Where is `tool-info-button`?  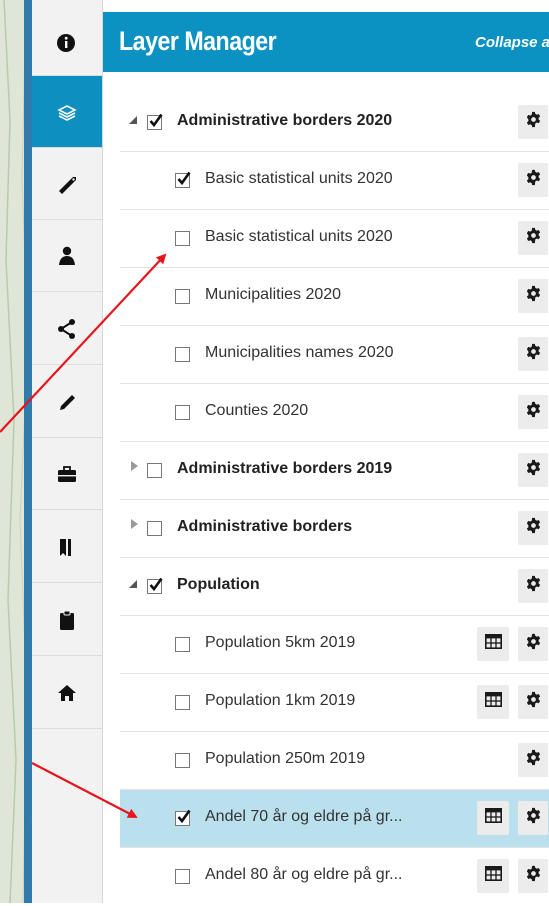 tool-info-button is located at coordinates (67, 44).